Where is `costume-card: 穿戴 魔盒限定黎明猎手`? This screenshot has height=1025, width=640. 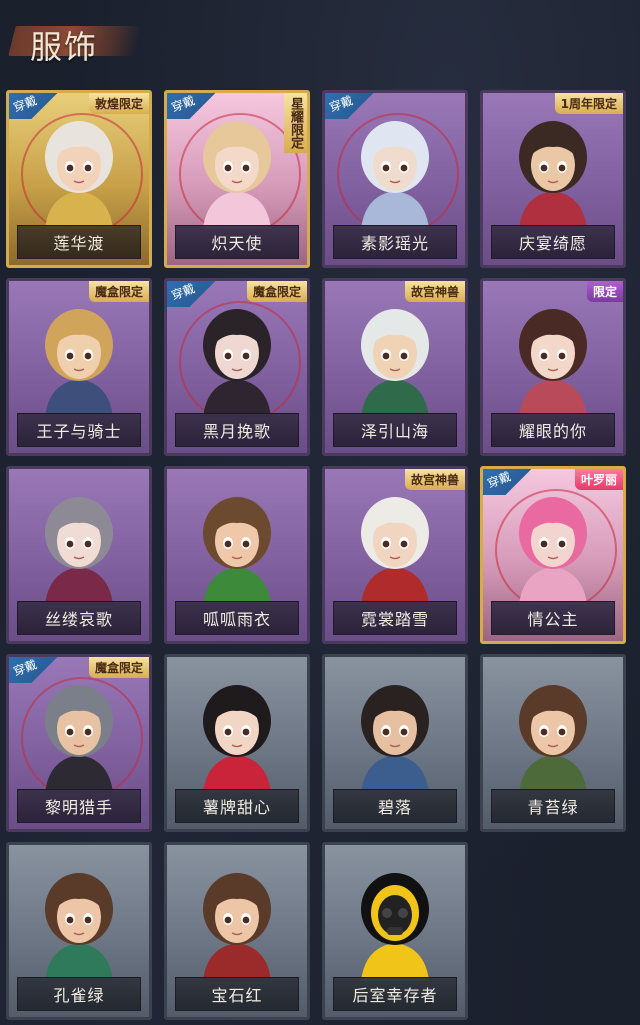 costume-card: 穿戴 魔盒限定黎明猎手 is located at coordinates (79, 743).